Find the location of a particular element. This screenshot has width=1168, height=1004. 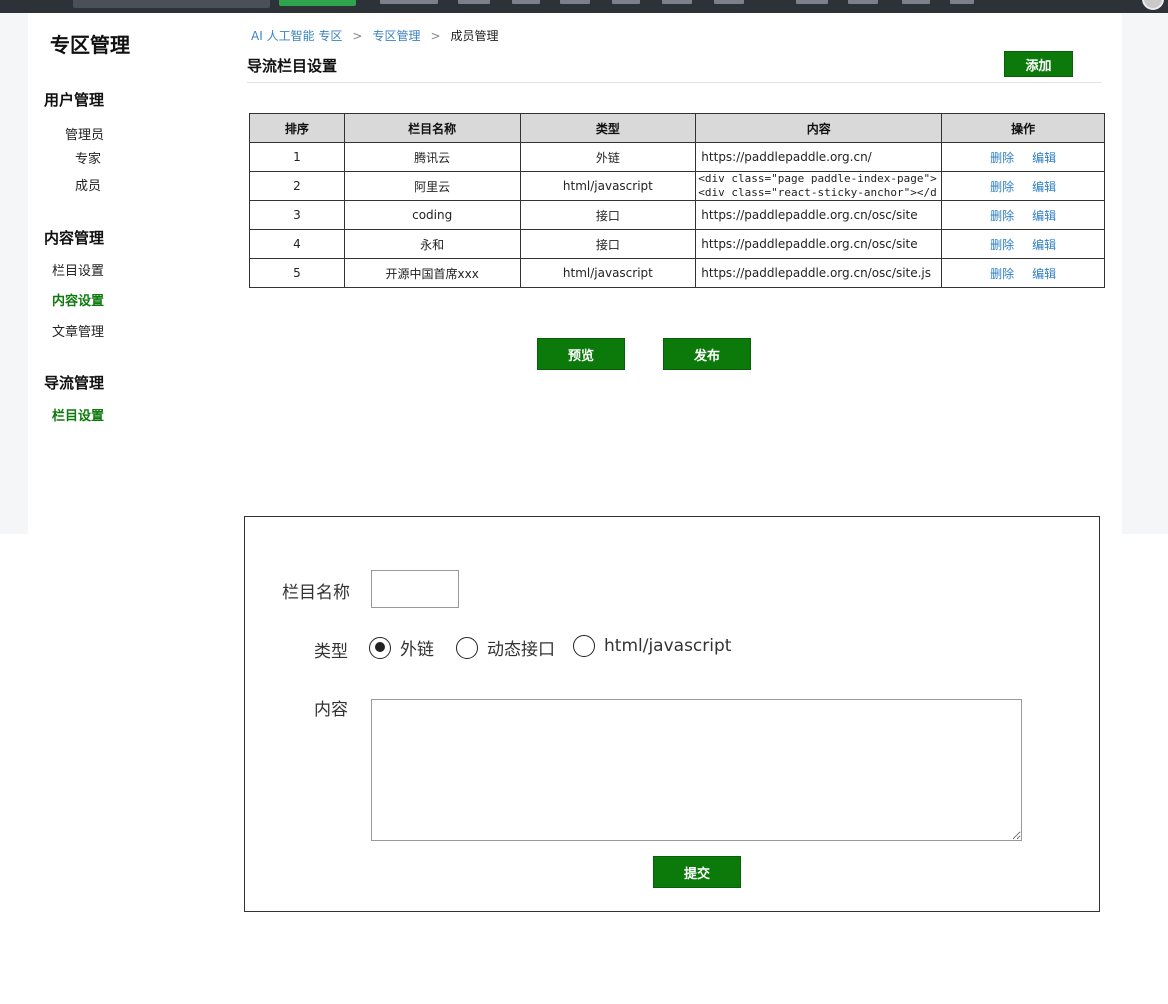

sidebar-item-content-settings: 内容设置 is located at coordinates (78, 299).